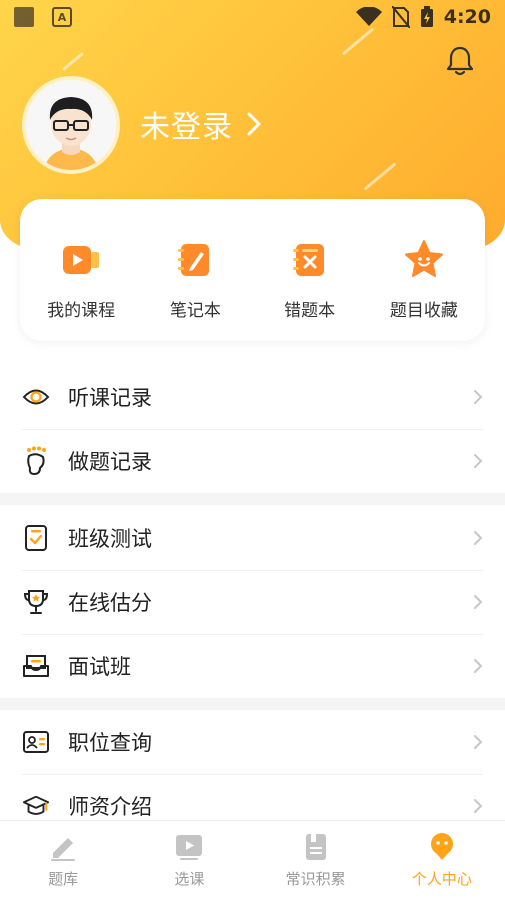 This screenshot has height=900, width=505. What do you see at coordinates (195, 279) in the screenshot?
I see `quick-action-notebook: 笔记本` at bounding box center [195, 279].